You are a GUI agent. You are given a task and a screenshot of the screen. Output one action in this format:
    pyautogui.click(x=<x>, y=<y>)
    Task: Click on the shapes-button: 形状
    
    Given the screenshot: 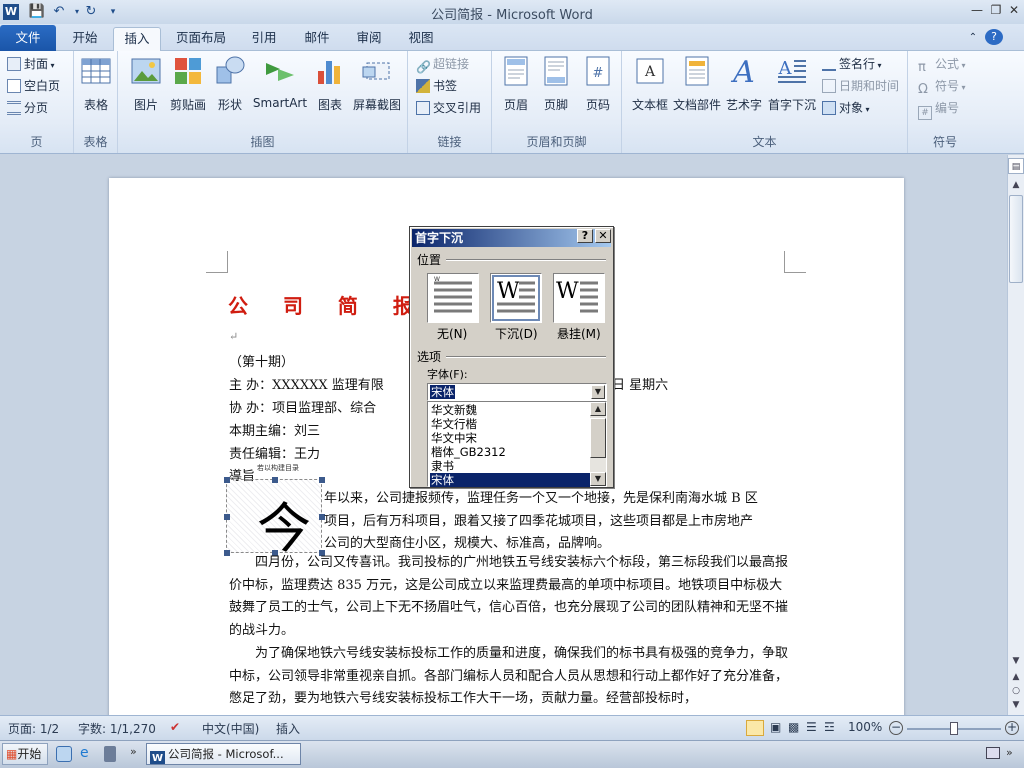 What is the action you would take?
    pyautogui.click(x=230, y=84)
    